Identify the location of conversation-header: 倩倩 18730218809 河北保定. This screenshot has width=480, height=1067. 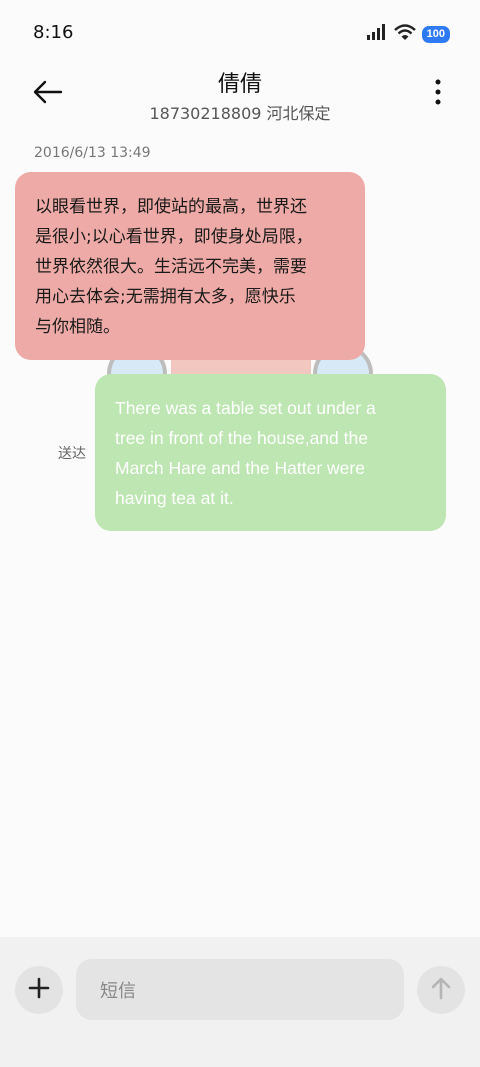
(240, 96).